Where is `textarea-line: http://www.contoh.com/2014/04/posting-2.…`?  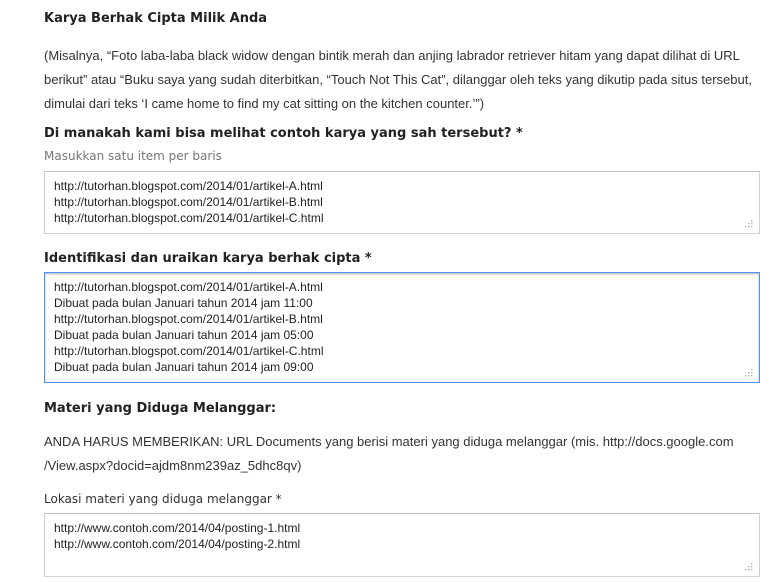 textarea-line: http://www.contoh.com/2014/04/posting-2.… is located at coordinates (177, 544).